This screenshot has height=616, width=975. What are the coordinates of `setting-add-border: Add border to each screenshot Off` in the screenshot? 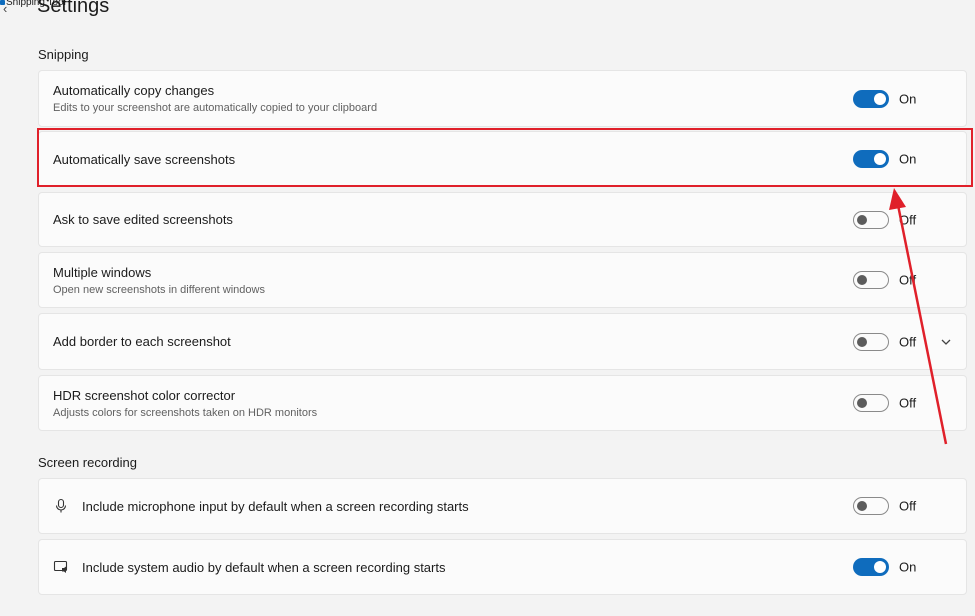 It's located at (502, 341).